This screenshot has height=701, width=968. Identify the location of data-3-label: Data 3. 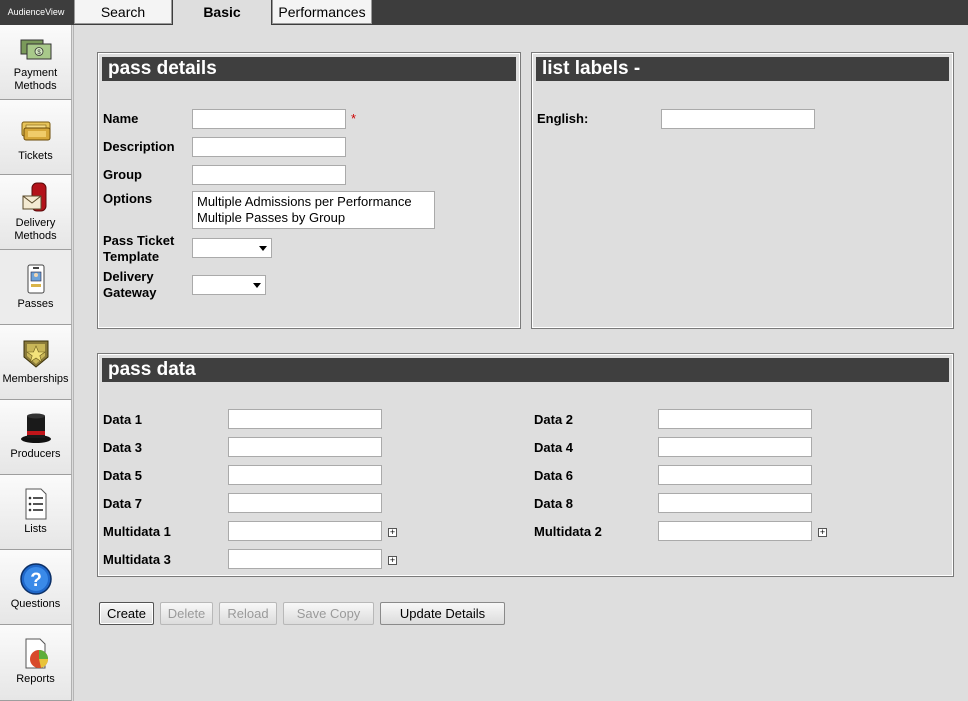
(123, 447).